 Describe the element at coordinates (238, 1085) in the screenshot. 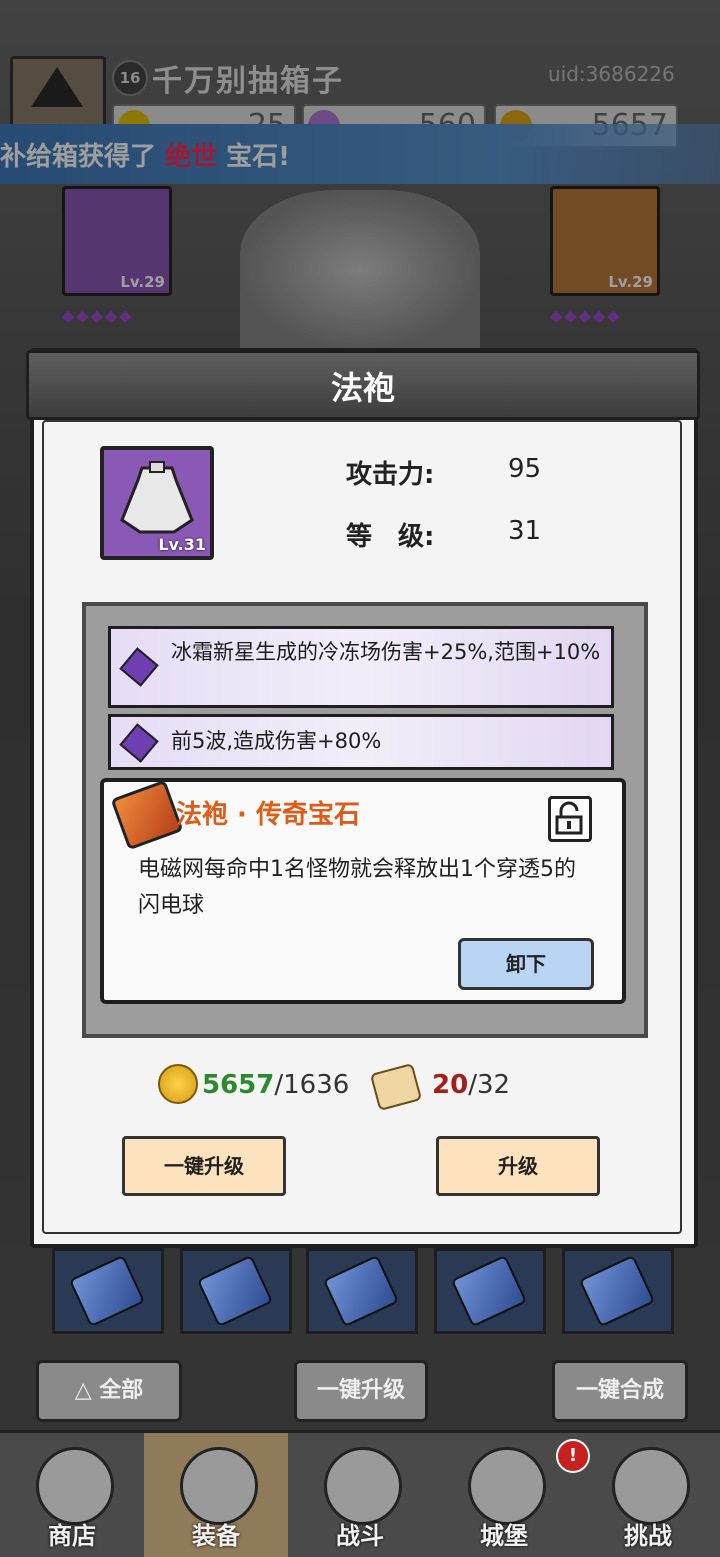

I see `gold-have: 5657` at that location.